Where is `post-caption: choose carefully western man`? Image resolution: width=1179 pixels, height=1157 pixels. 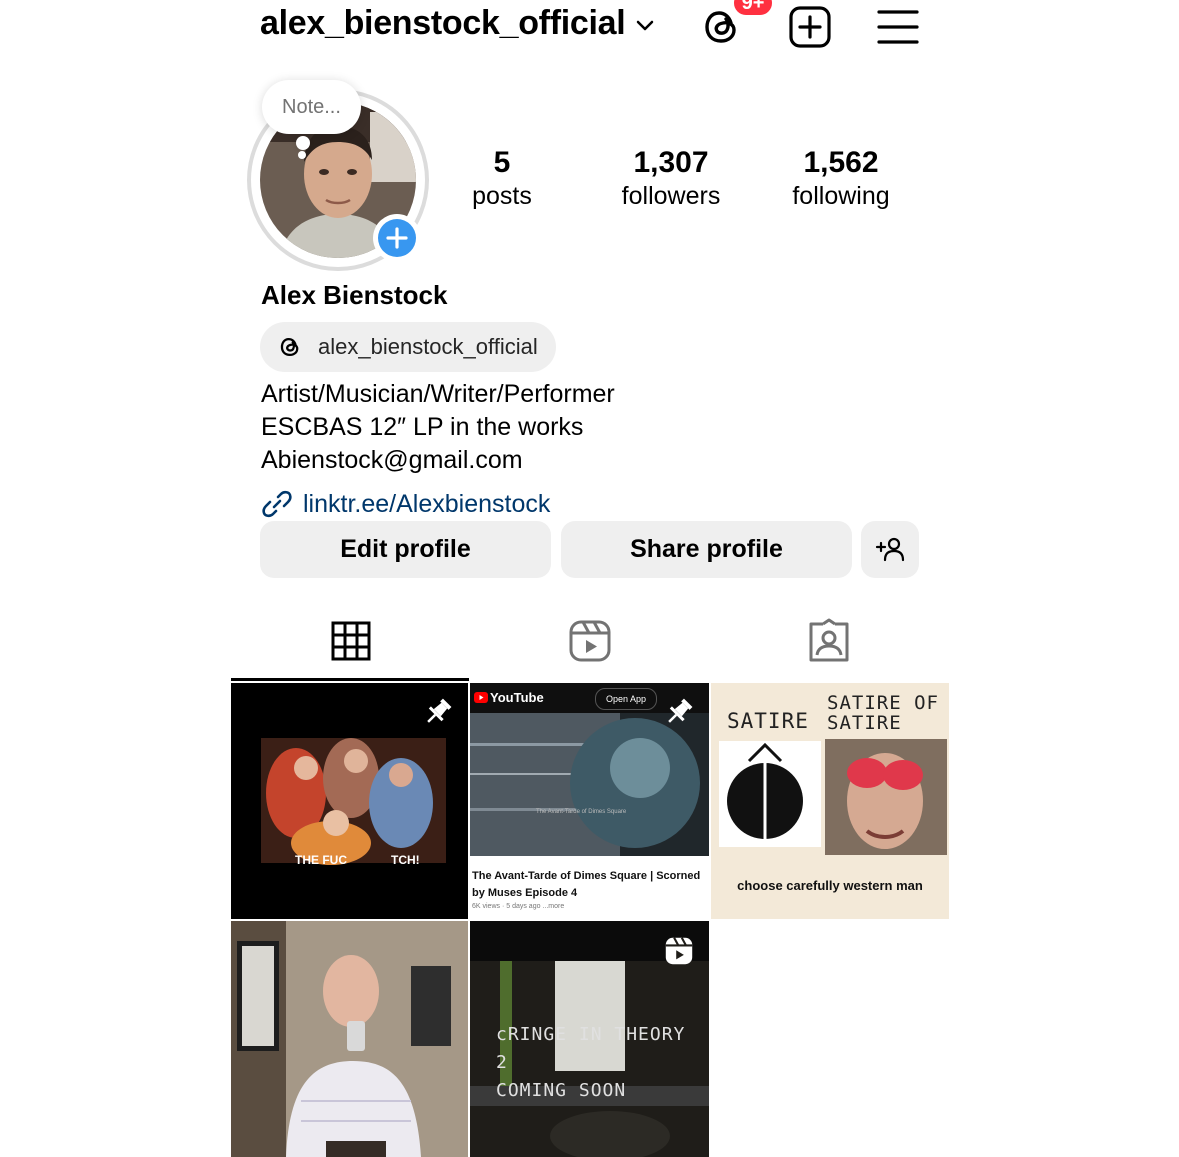 post-caption: choose carefully western man is located at coordinates (830, 885).